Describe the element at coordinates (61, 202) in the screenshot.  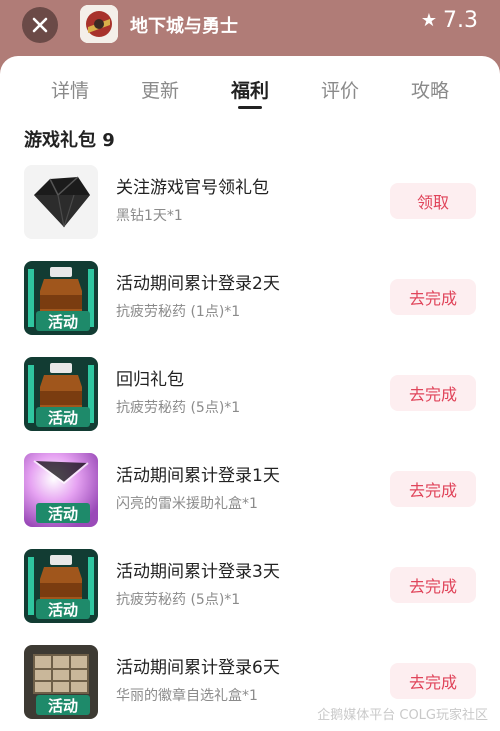
I see `black-diamond-thumb` at that location.